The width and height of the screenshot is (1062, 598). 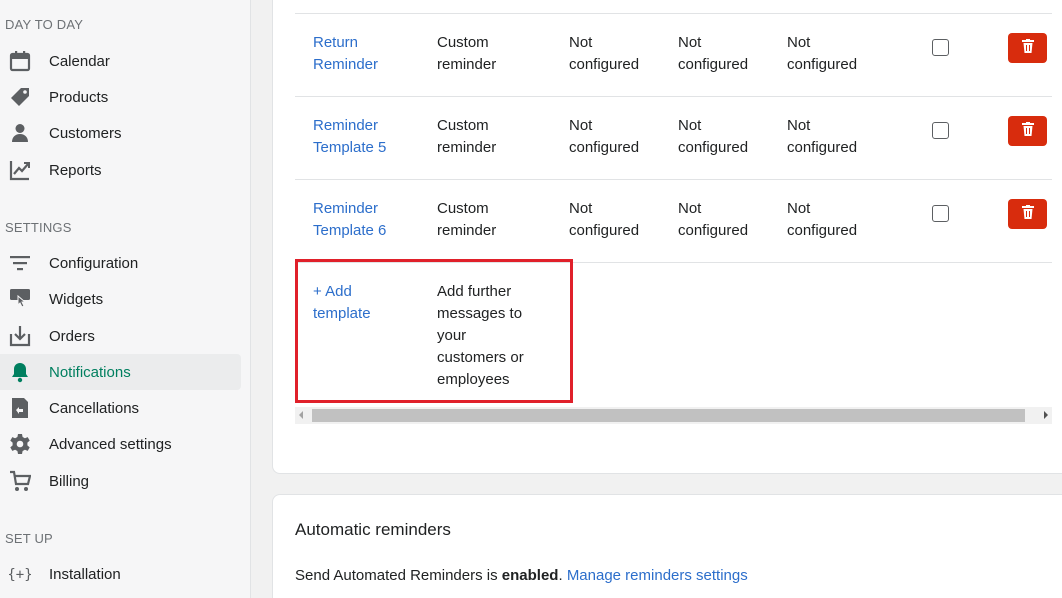 What do you see at coordinates (657, 575) in the screenshot?
I see `manage-reminders-link: Manage reminders settings` at bounding box center [657, 575].